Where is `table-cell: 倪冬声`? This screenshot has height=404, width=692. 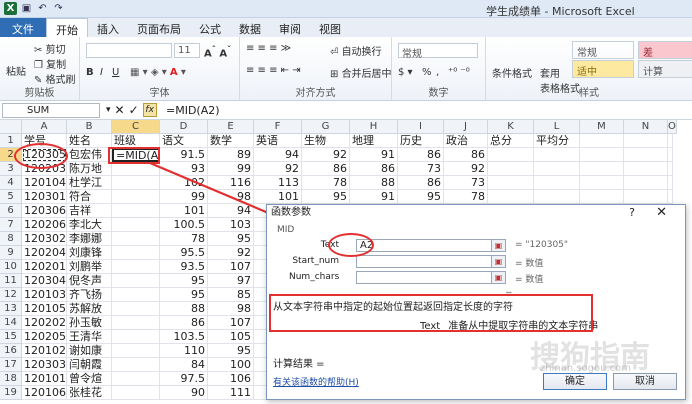
table-cell: 倪冬声 is located at coordinates (89, 281).